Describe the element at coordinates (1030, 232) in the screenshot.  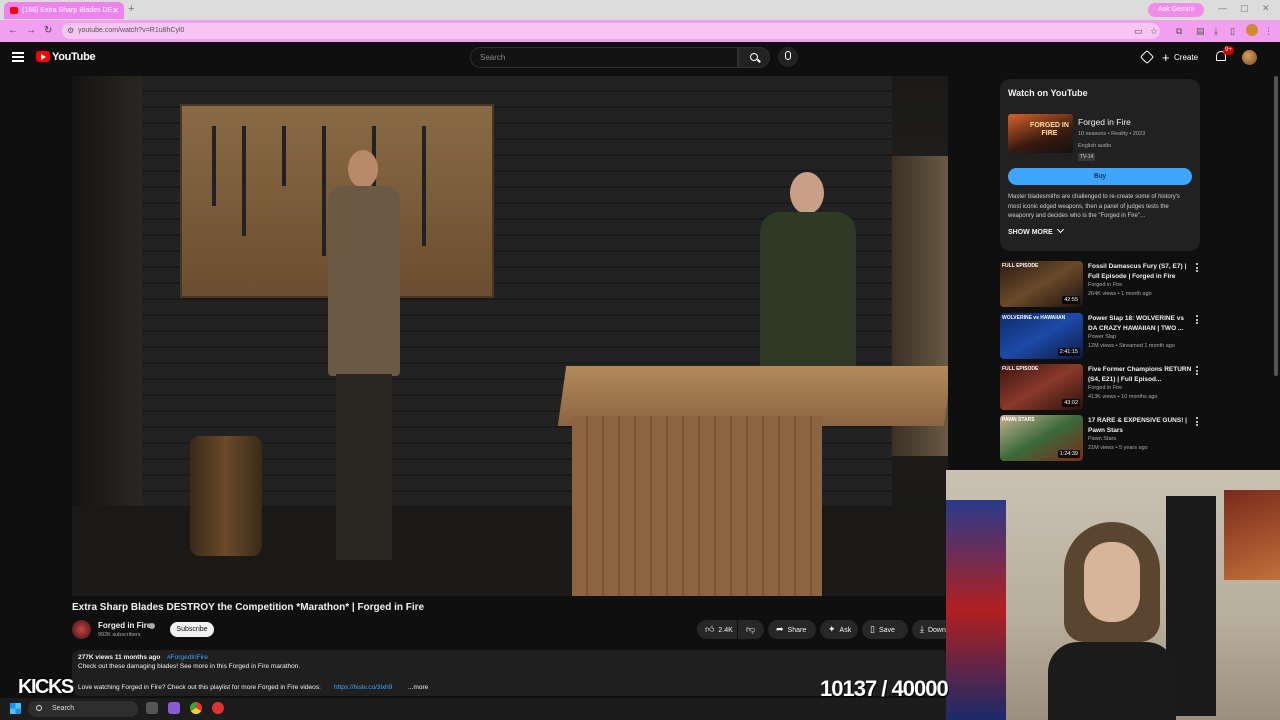
I see `show-more-label: SHOW MORE` at that location.